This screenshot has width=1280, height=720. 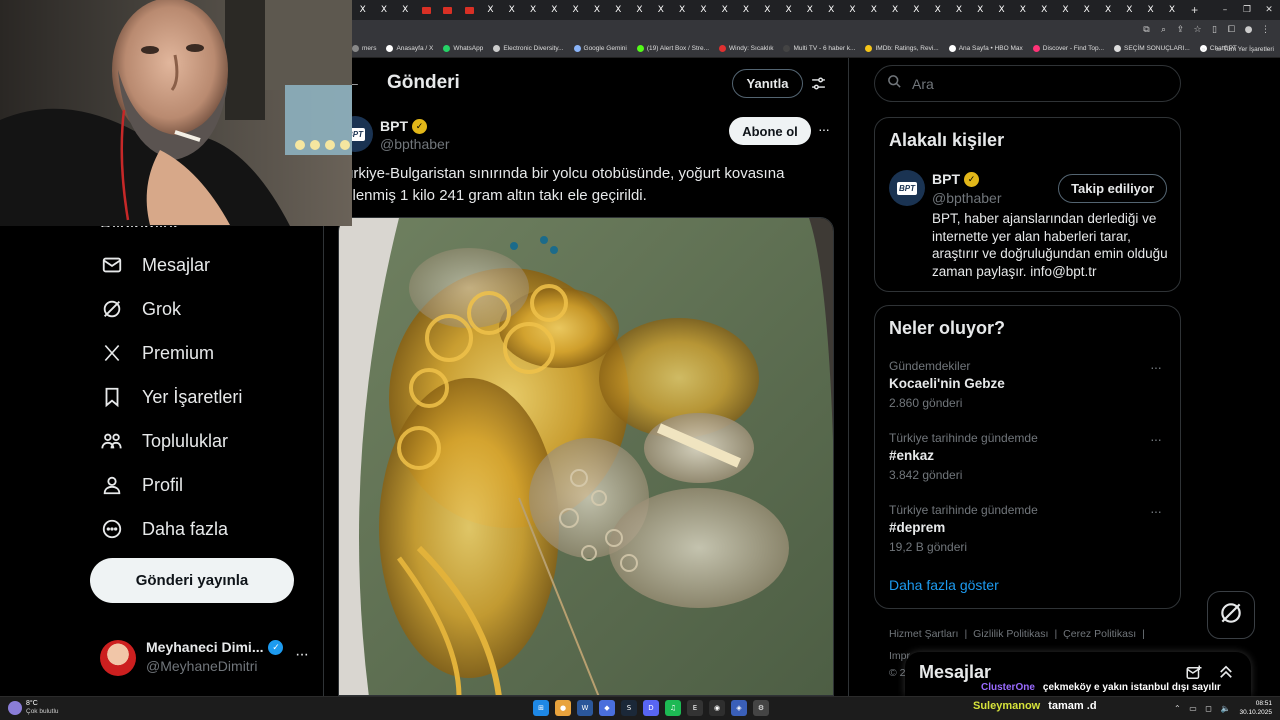 I want to click on cast-icon: ⧉, so click(x=1146, y=30).